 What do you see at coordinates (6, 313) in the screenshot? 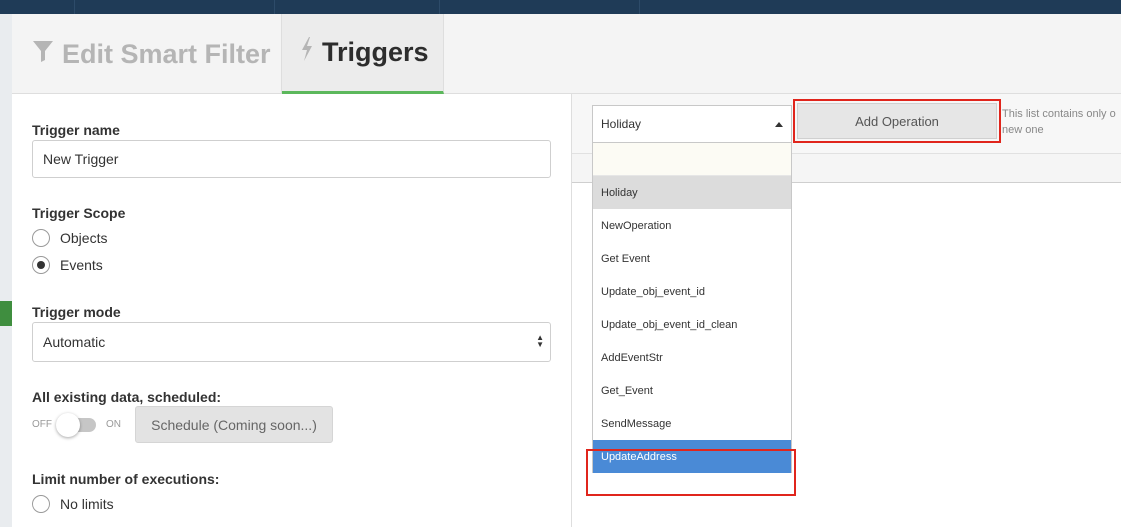
I see `background-green-element` at bounding box center [6, 313].